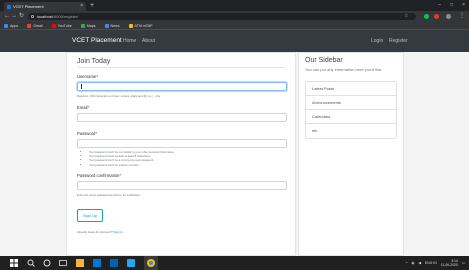  I want to click on chrome-icon, so click(151, 263).